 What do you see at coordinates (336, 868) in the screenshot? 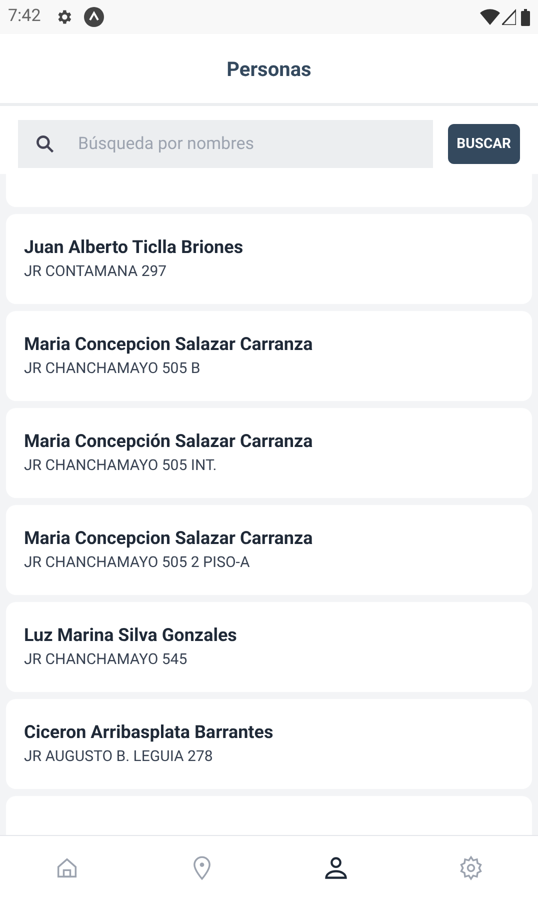
I see `person-icon` at bounding box center [336, 868].